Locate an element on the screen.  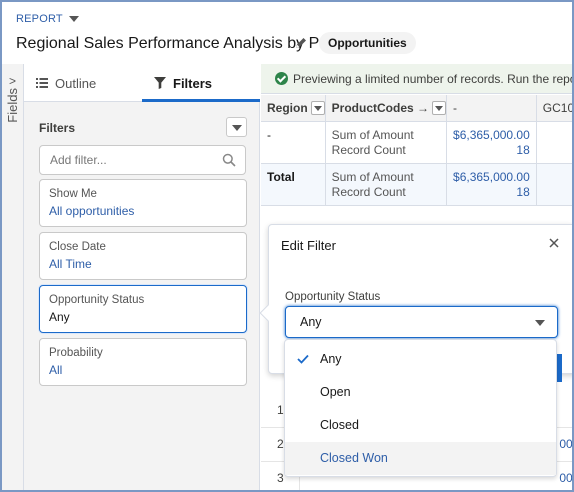
column-header-dash: - is located at coordinates (491, 108).